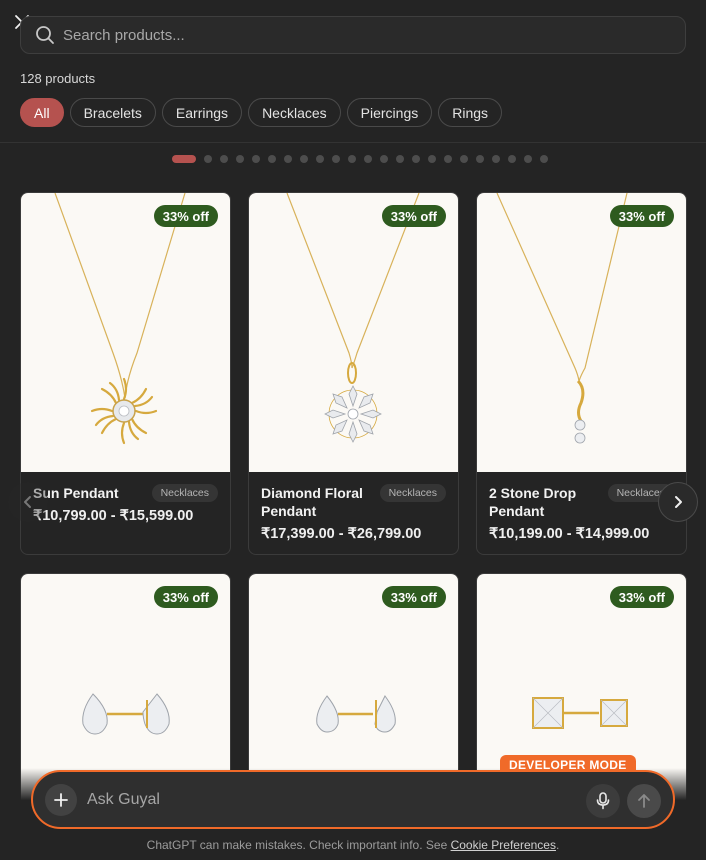  I want to click on chevron-left-icon, so click(27, 502).